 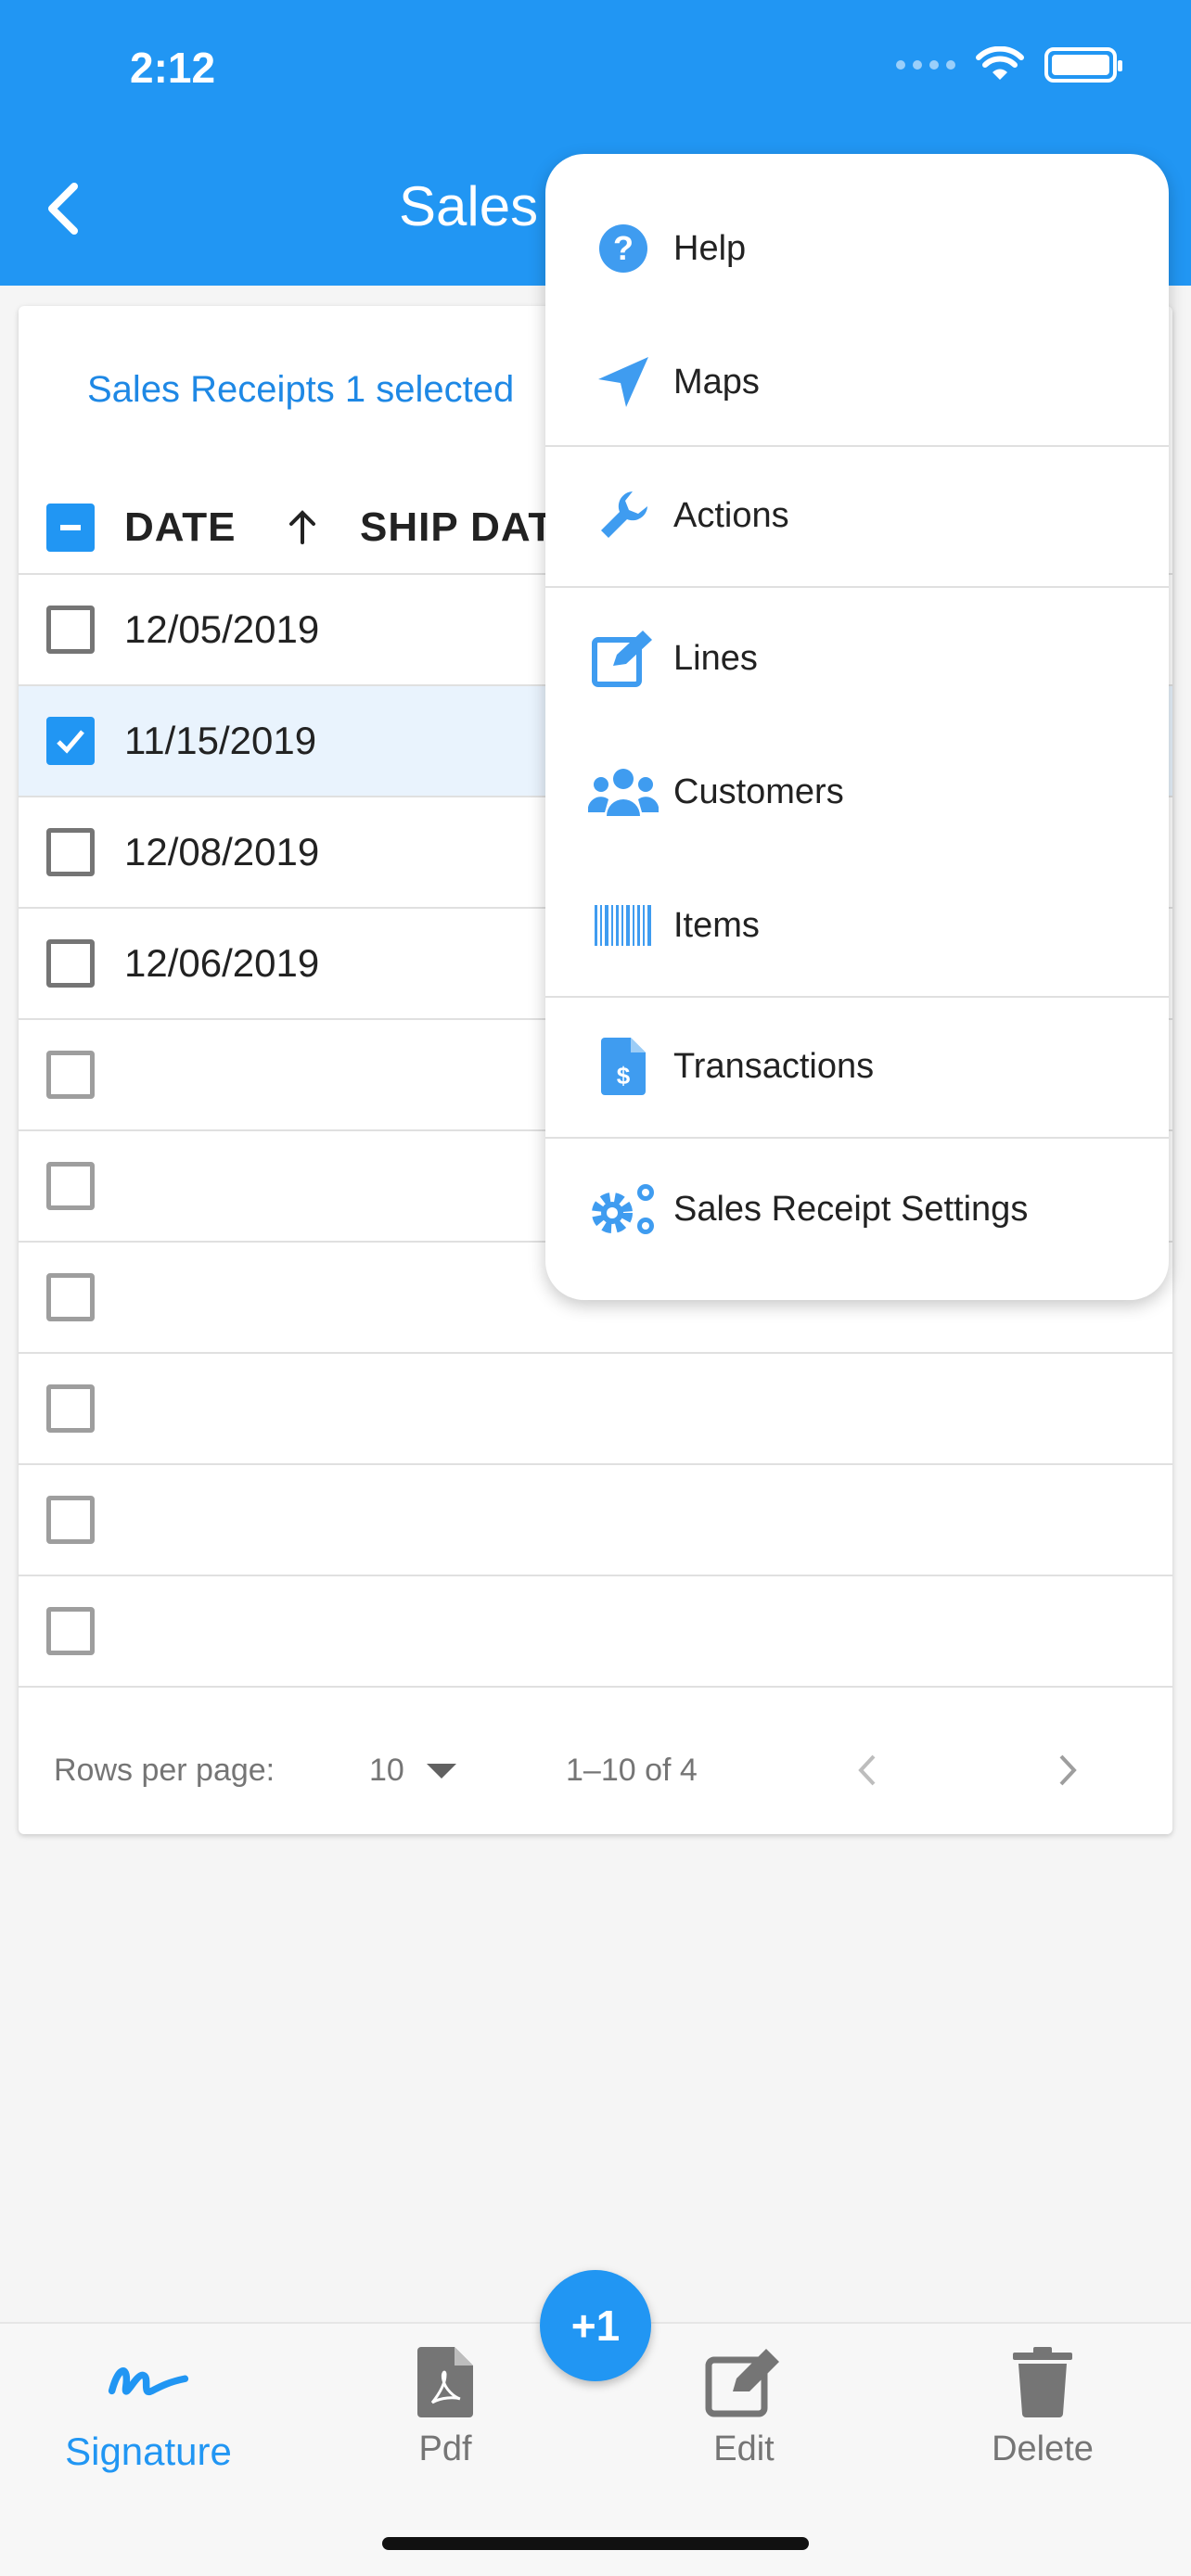 I want to click on caret-down-icon, so click(x=441, y=1772).